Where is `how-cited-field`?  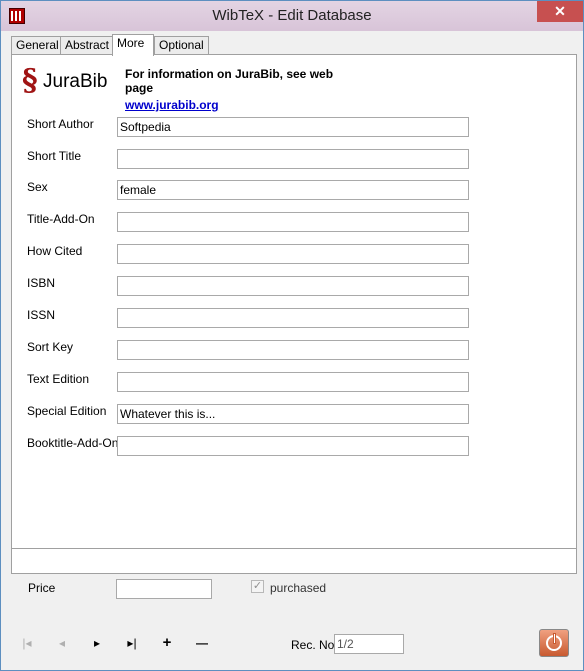
how-cited-field is located at coordinates (293, 254).